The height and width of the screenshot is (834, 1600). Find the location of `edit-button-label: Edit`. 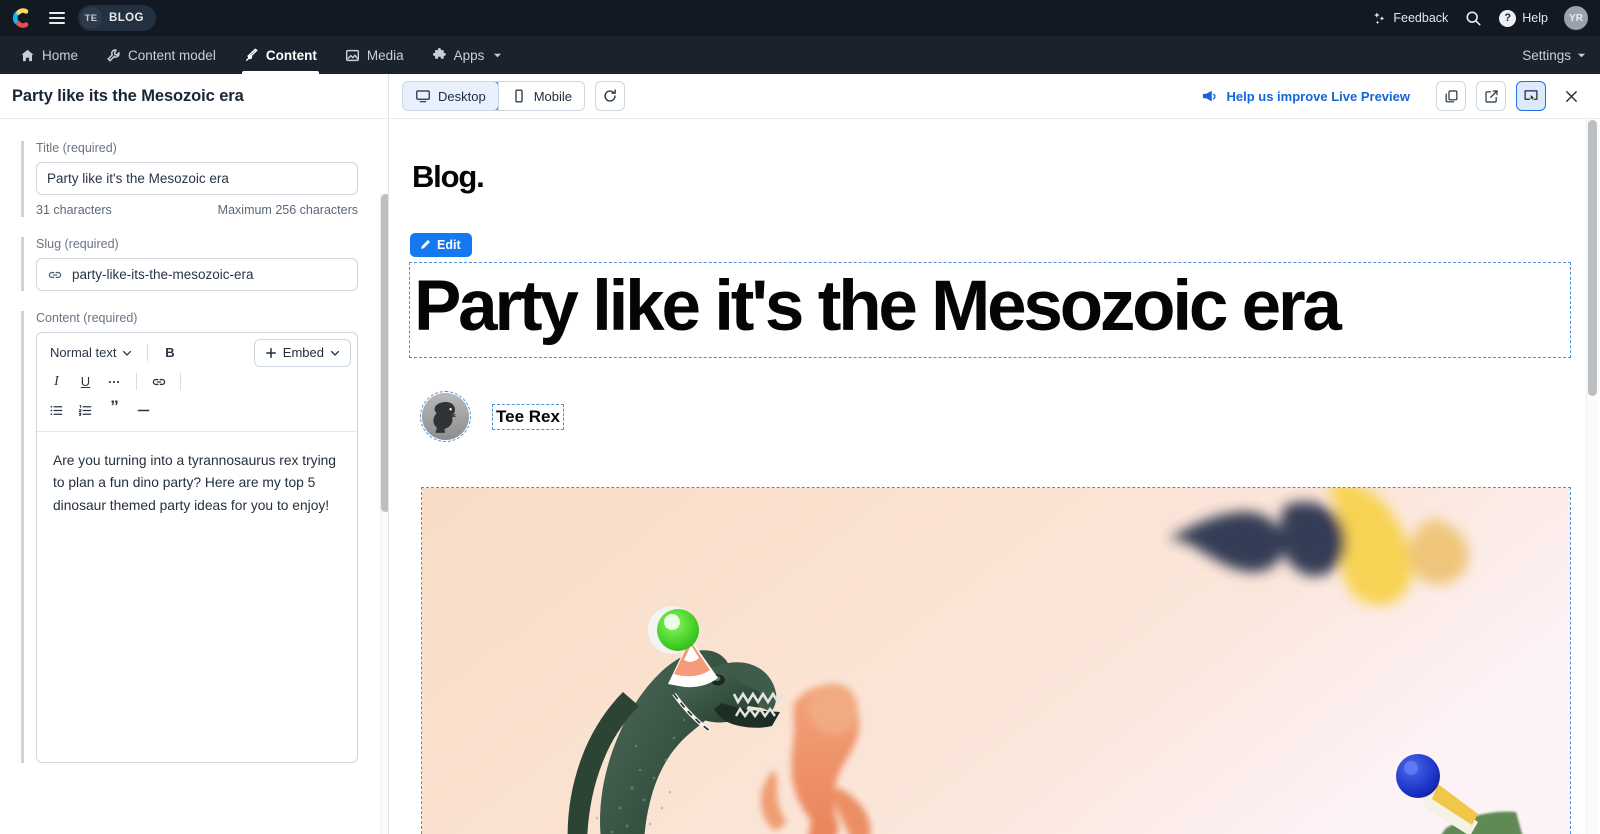

edit-button-label: Edit is located at coordinates (449, 245).